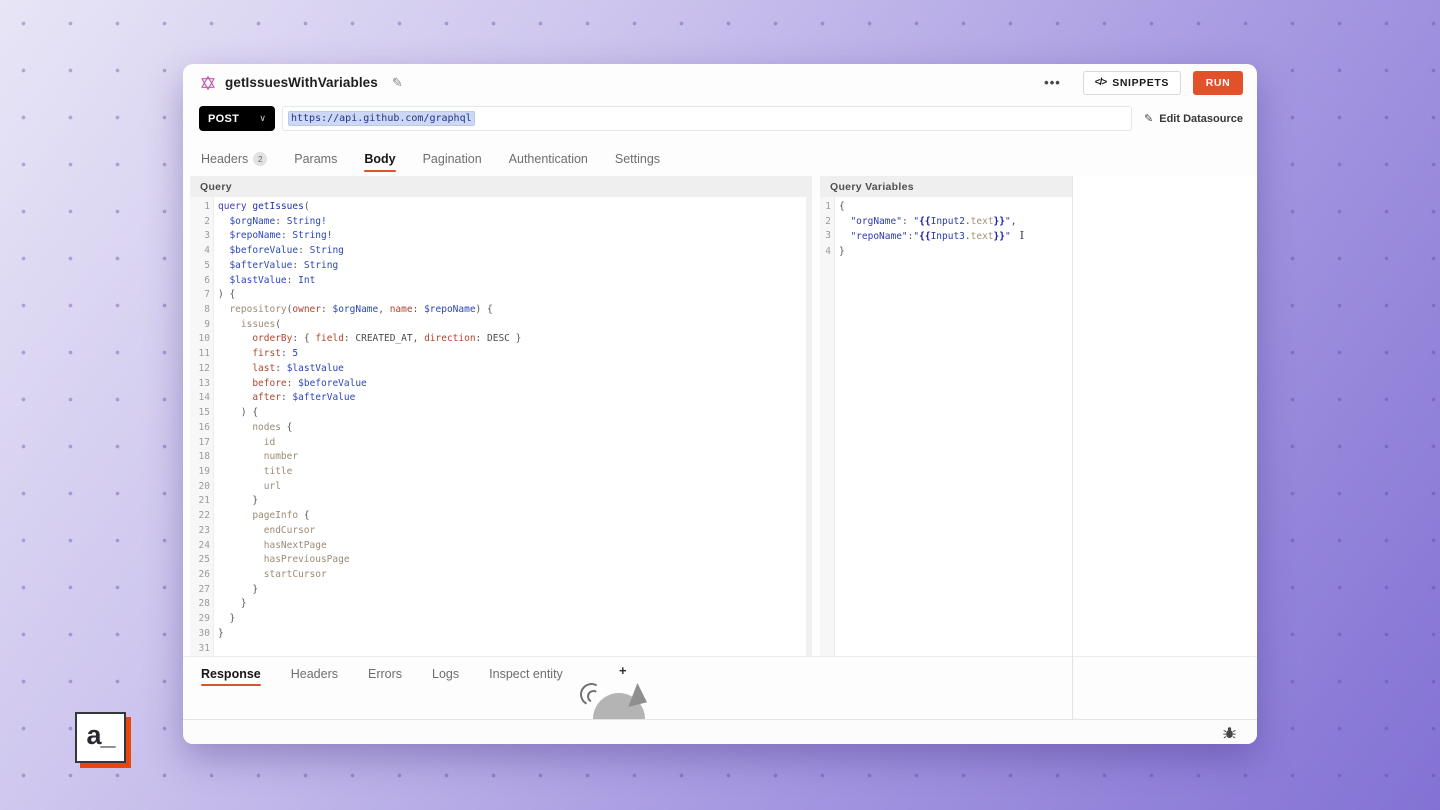  What do you see at coordinates (224, 118) in the screenshot?
I see `method-label: POST` at bounding box center [224, 118].